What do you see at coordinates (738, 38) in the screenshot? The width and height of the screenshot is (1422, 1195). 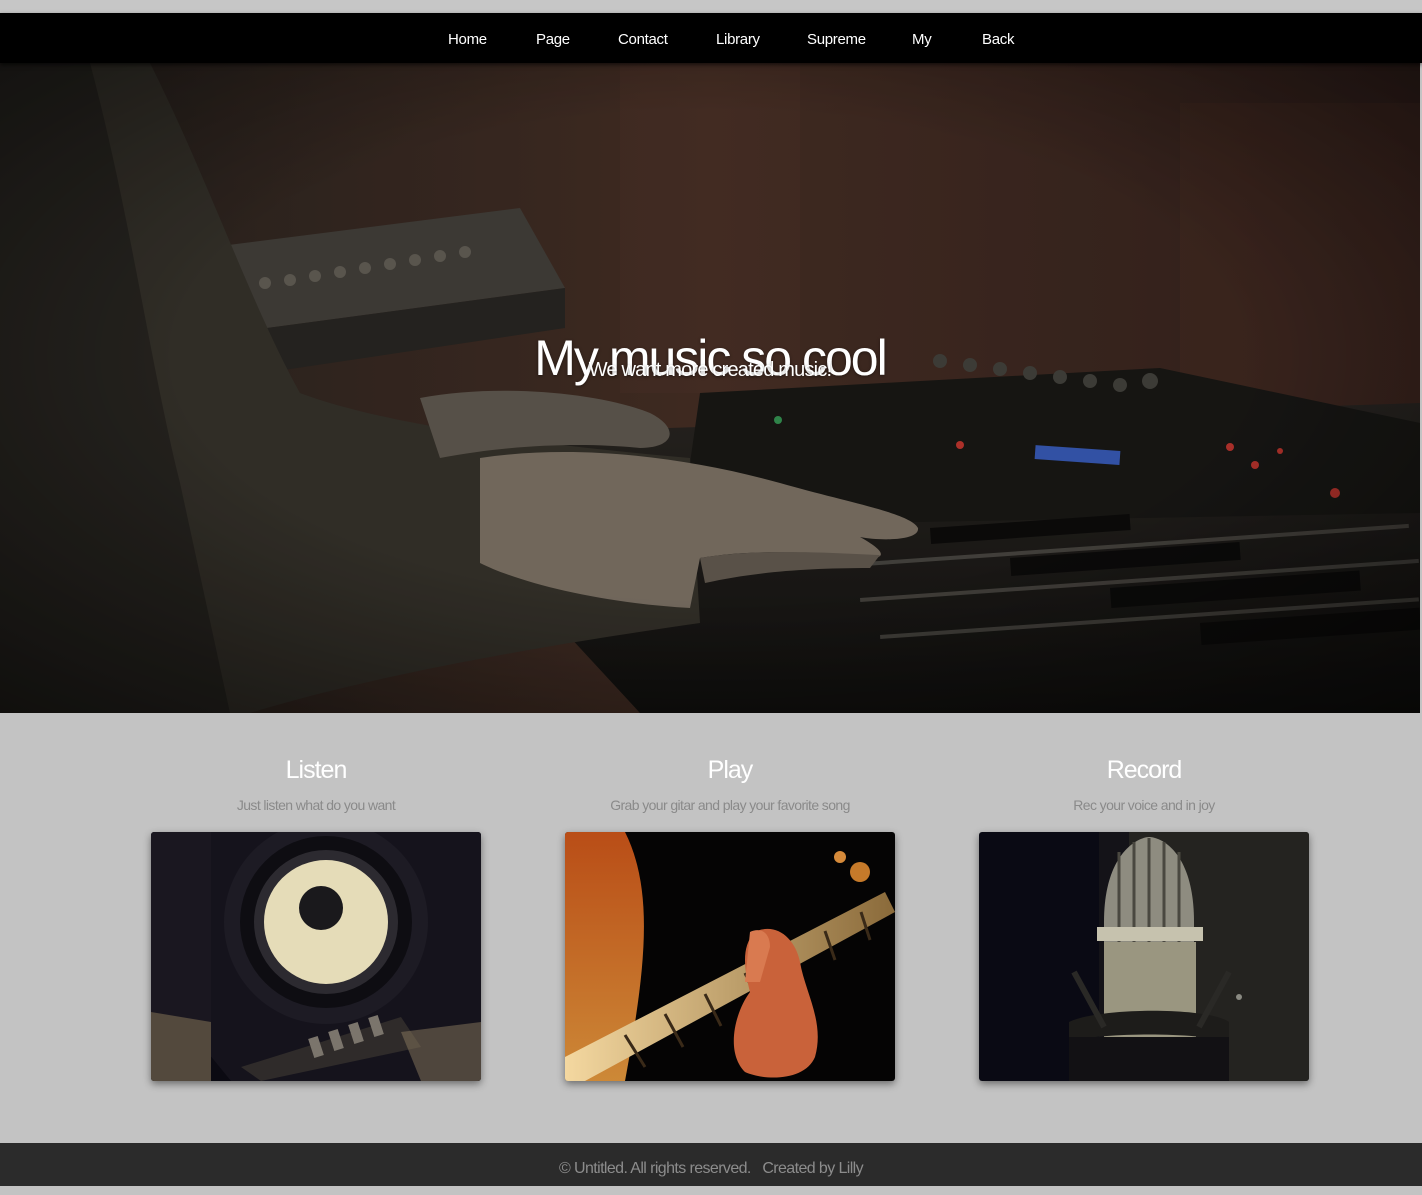 I see `nav-library: Library` at bounding box center [738, 38].